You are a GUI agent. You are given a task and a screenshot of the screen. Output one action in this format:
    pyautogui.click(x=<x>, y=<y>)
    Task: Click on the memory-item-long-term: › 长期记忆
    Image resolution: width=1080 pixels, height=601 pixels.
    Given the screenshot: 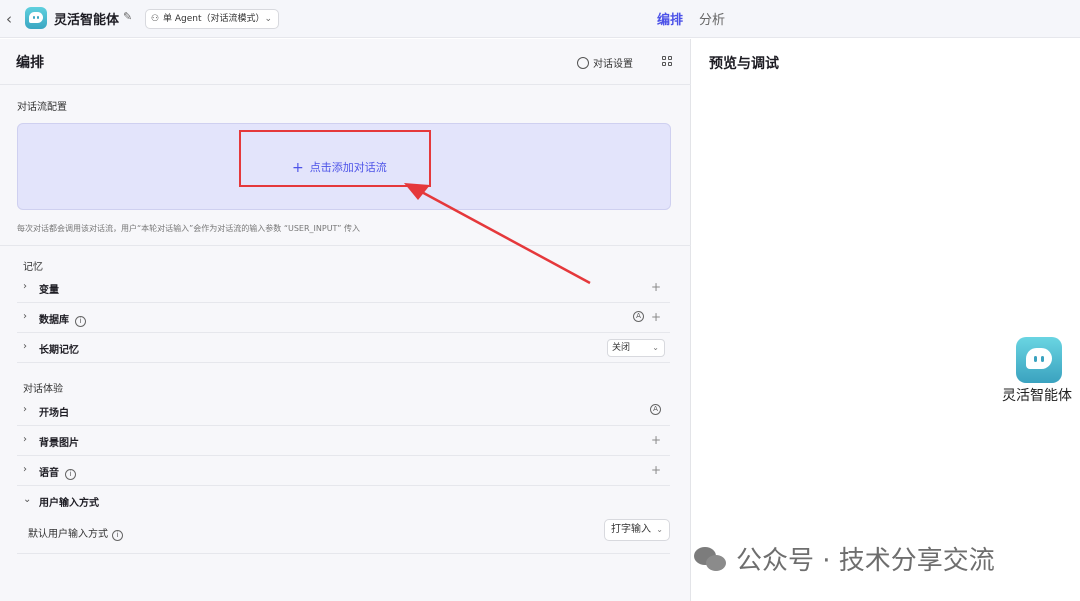 What is the action you would take?
    pyautogui.click(x=343, y=348)
    